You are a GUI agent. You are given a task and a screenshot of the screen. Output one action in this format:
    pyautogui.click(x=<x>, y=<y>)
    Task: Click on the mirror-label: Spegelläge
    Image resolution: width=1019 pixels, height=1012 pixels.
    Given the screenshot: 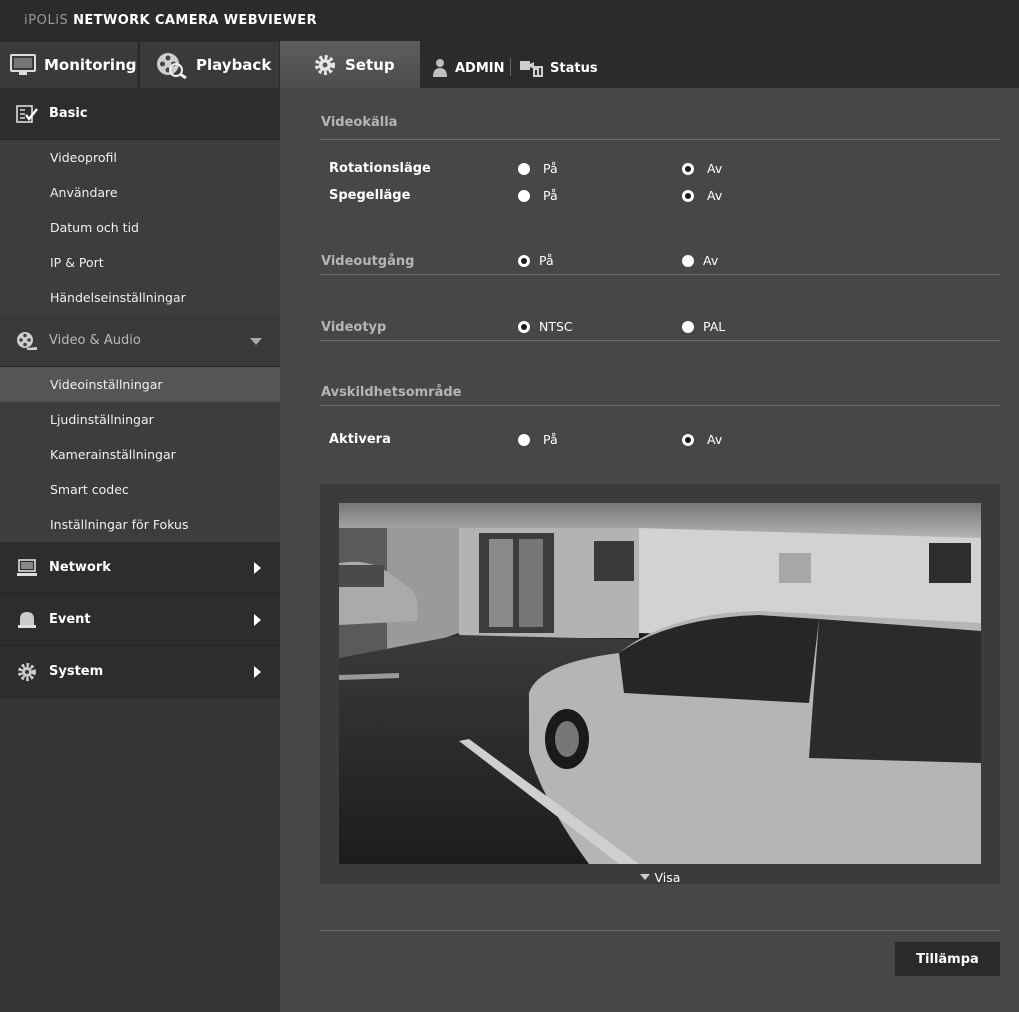 What is the action you would take?
    pyautogui.click(x=370, y=195)
    